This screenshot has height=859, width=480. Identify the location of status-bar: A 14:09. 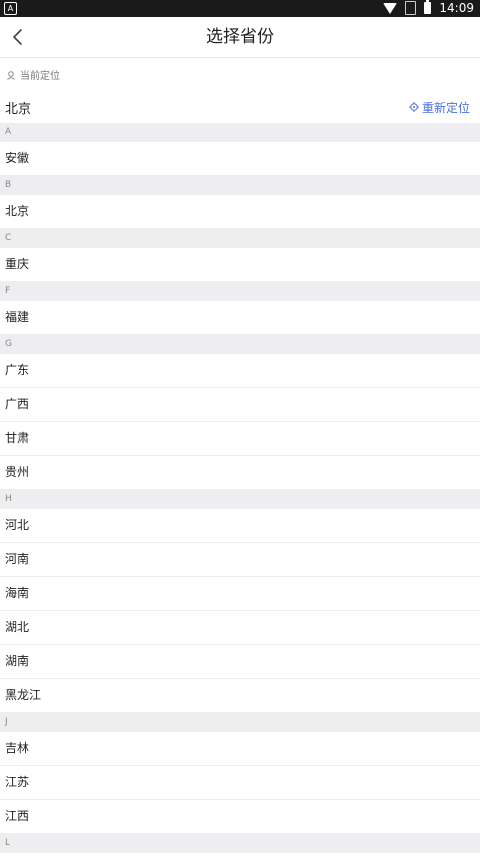
(240, 8).